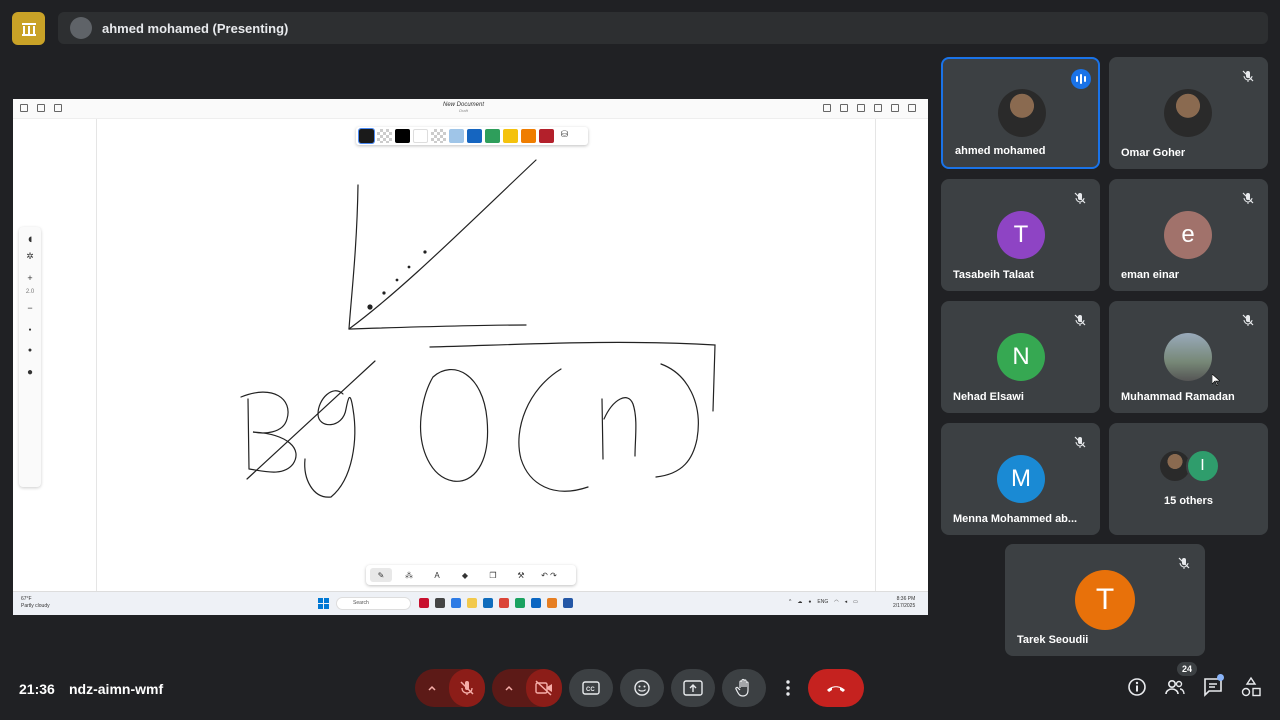 The width and height of the screenshot is (1280, 720). Describe the element at coordinates (663, 28) in the screenshot. I see `presenting-banner: ahmed mohamed (Presenting)` at that location.